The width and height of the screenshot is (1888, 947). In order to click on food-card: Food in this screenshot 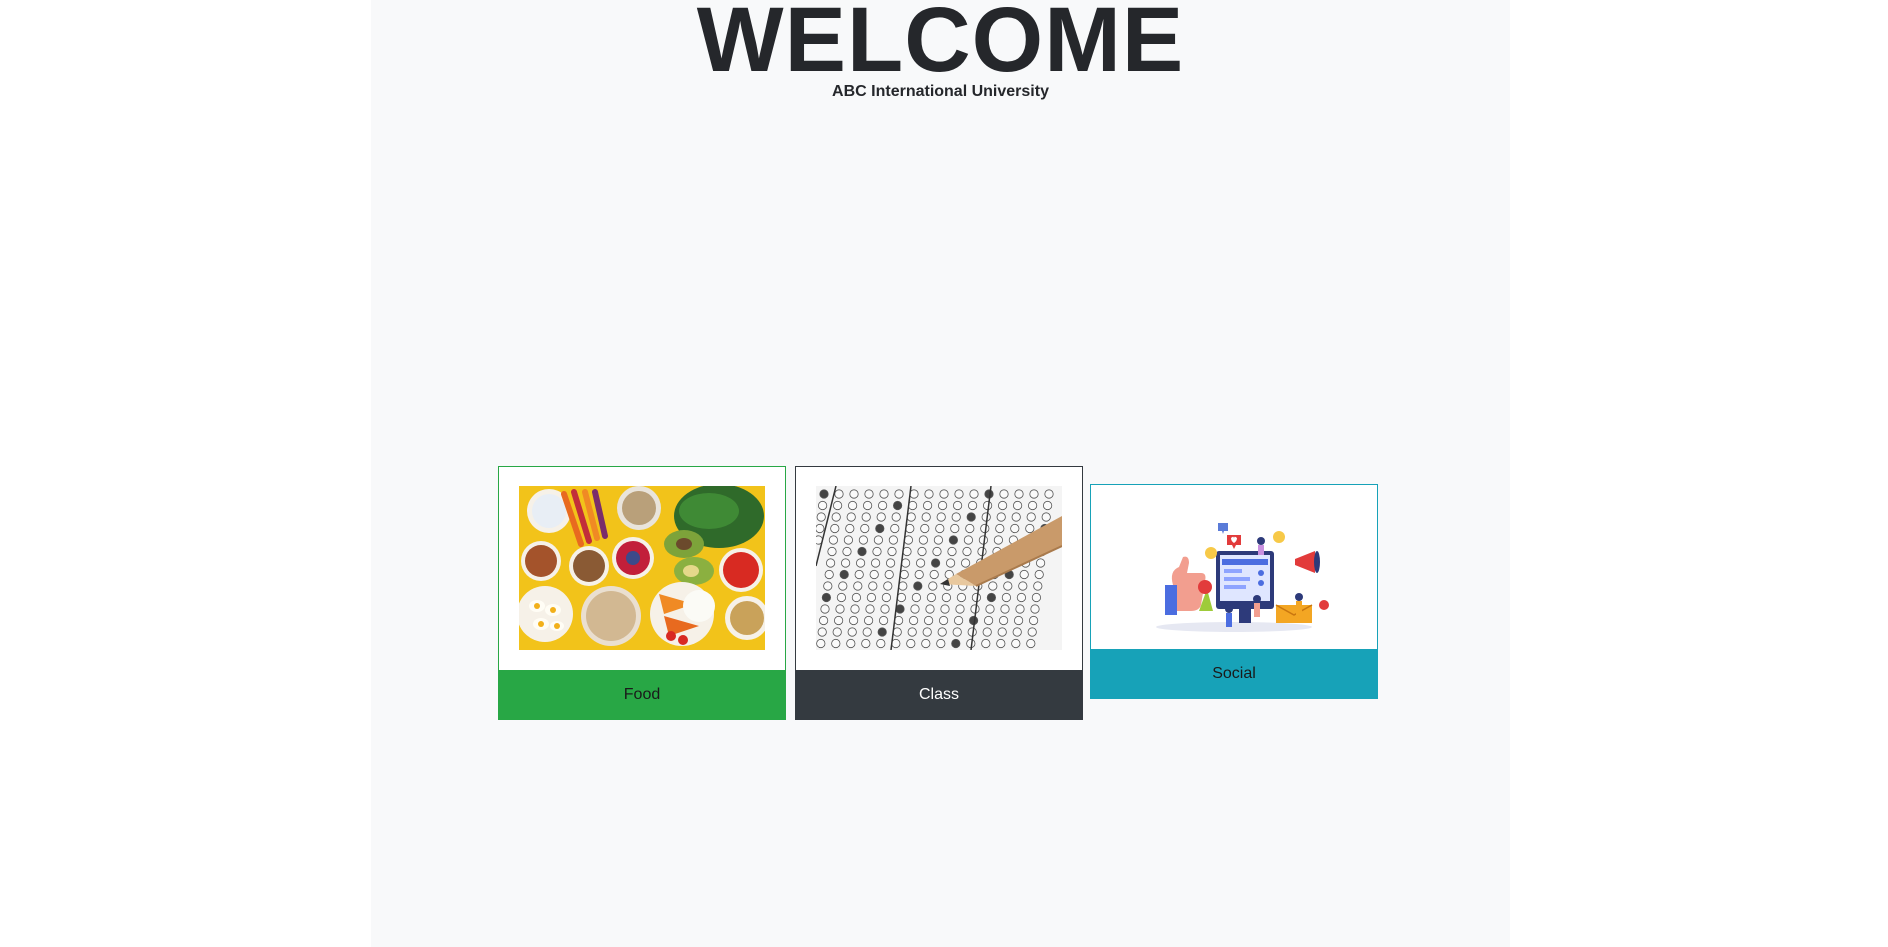, I will do `click(642, 593)`.